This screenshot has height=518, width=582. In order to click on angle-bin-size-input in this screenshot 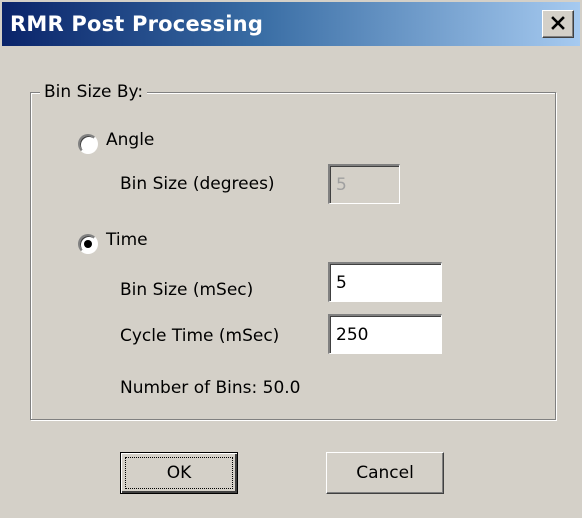, I will do `click(364, 184)`.